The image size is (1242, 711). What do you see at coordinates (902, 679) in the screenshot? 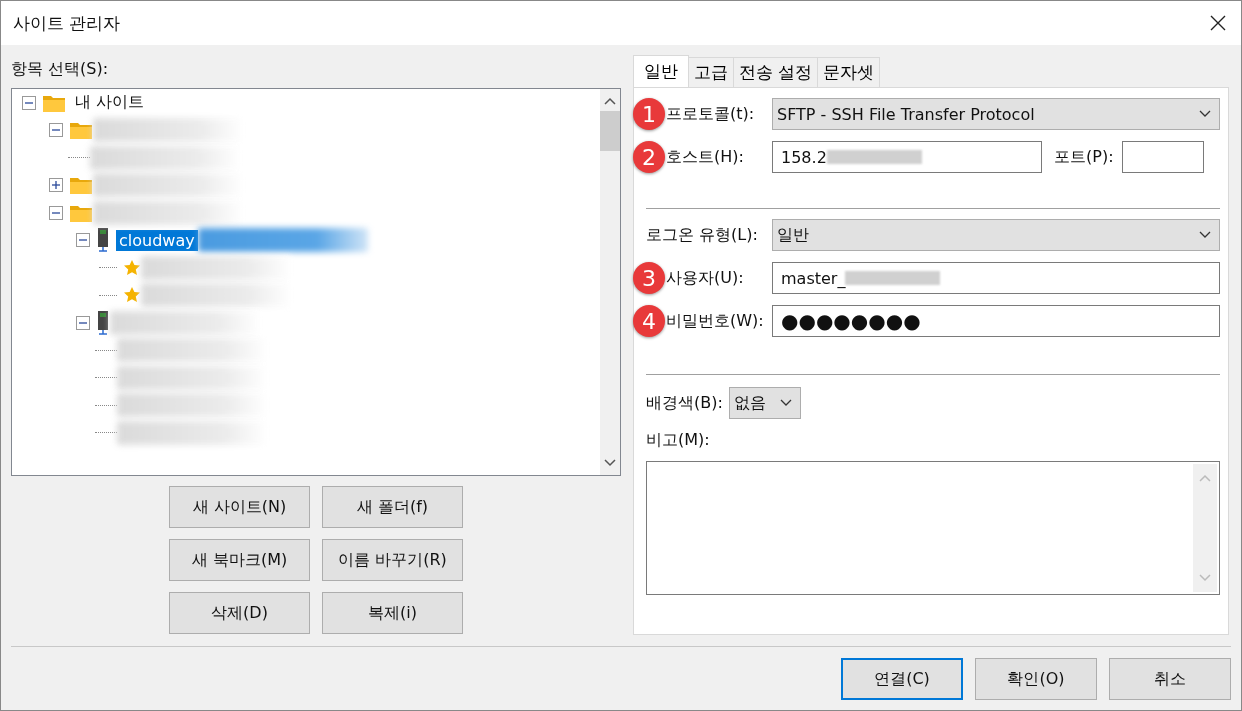
I see `dialog-button: 연결(C)` at bounding box center [902, 679].